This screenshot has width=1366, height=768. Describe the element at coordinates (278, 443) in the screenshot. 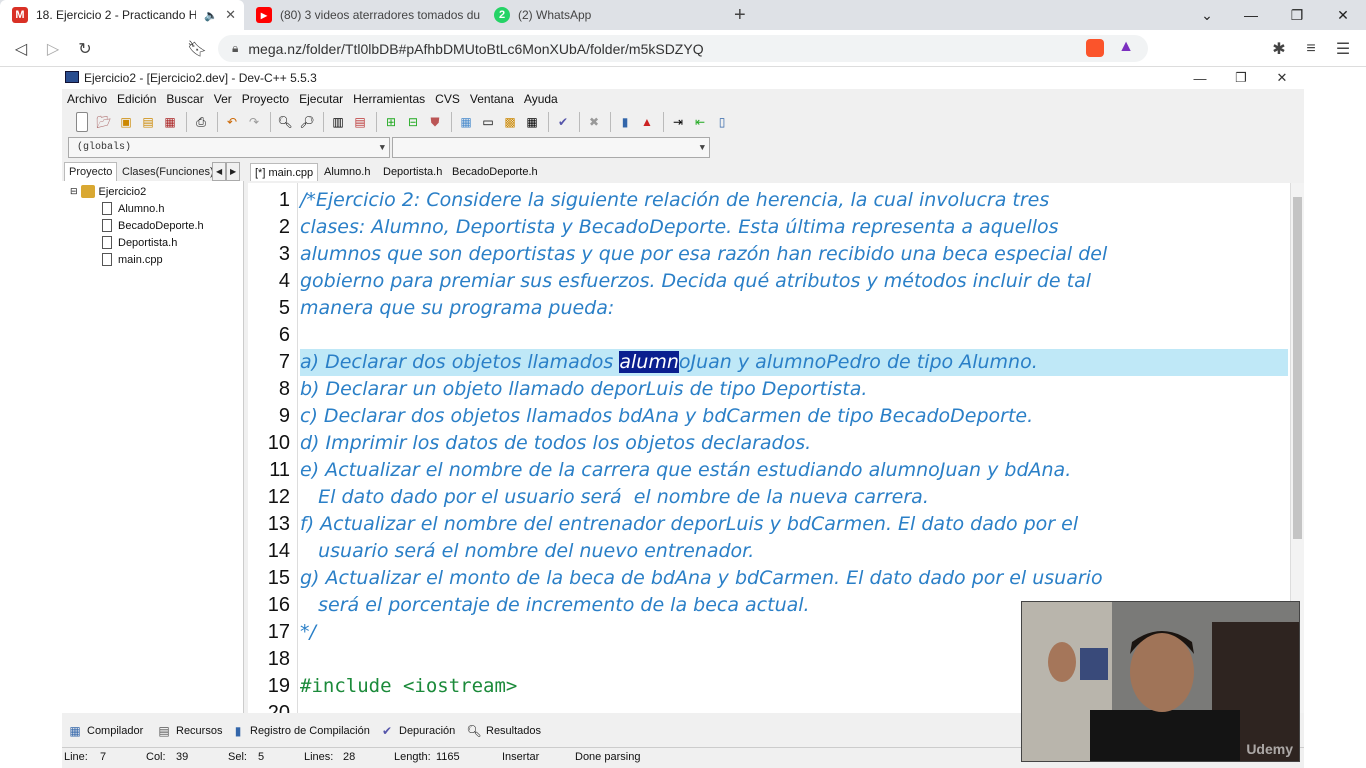

I see `line-number: 10` at that location.